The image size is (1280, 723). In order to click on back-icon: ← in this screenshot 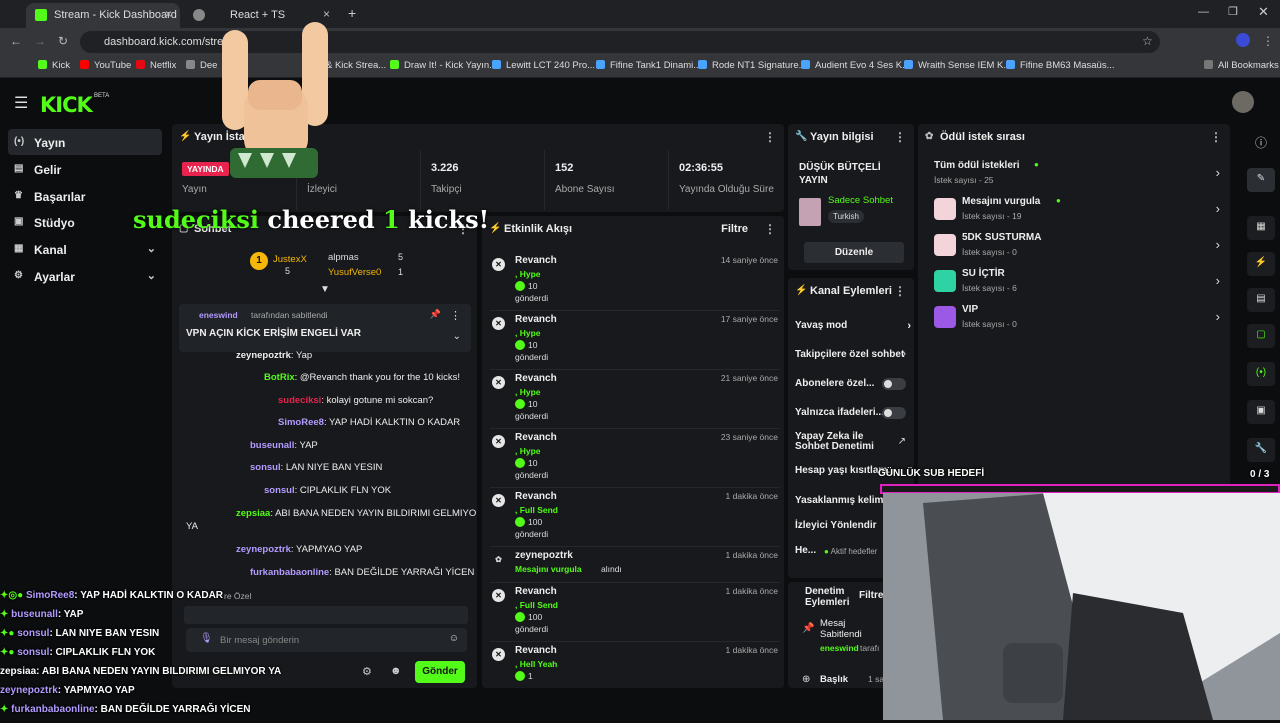, I will do `click(16, 41)`.